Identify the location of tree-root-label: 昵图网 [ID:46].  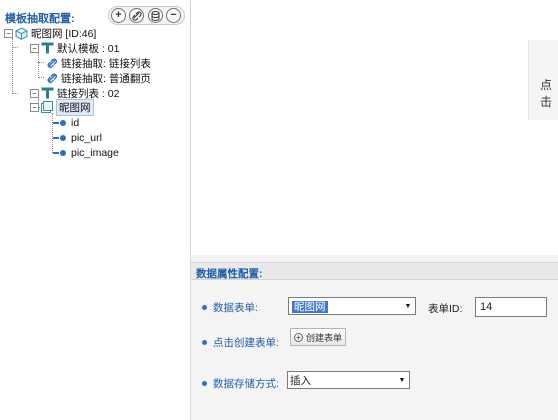
(64, 33).